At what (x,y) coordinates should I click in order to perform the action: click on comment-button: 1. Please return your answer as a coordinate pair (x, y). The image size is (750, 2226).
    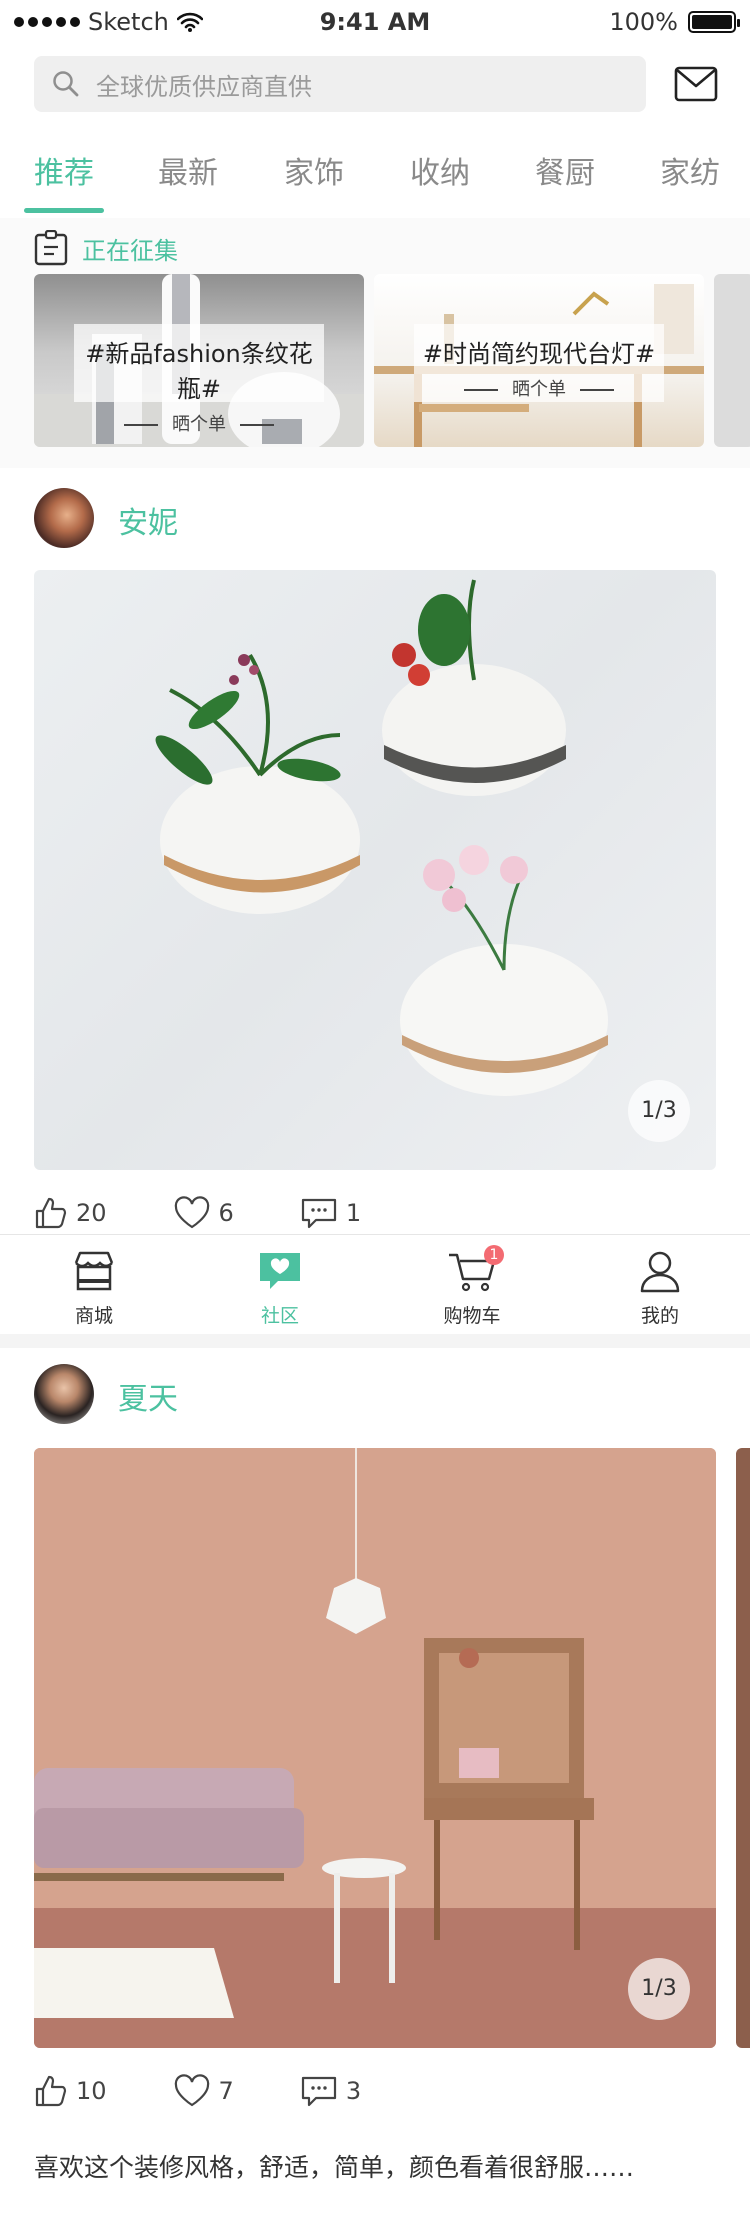
    Looking at the image, I should click on (330, 1213).